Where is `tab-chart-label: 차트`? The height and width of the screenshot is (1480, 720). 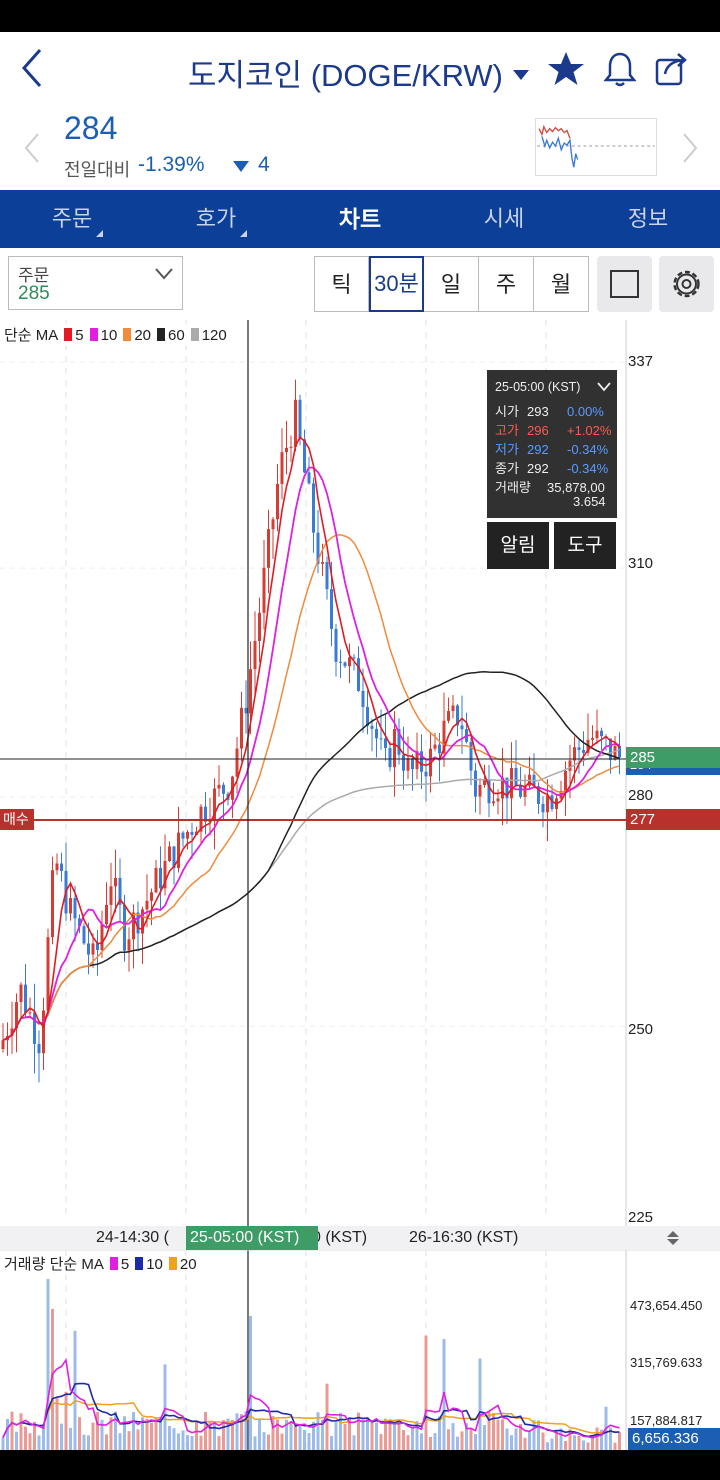
tab-chart-label: 차트 is located at coordinates (360, 219).